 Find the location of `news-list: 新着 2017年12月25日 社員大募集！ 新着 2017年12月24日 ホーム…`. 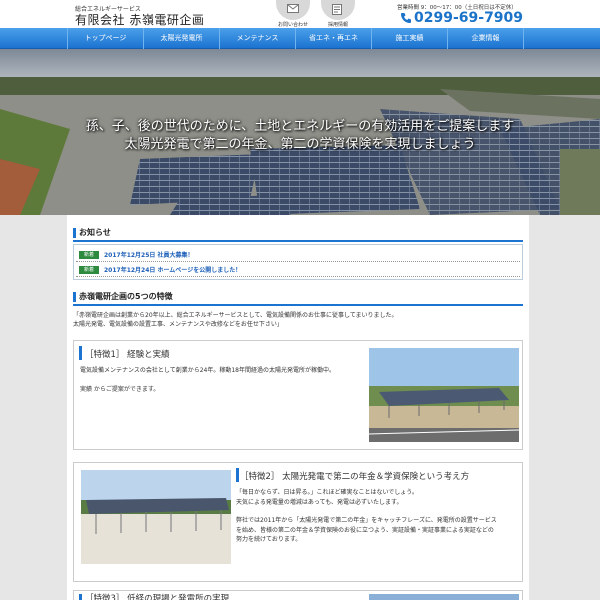

news-list: 新着 2017年12月25日 社員大募集！ 新着 2017年12月24日 ホーム… is located at coordinates (298, 262).